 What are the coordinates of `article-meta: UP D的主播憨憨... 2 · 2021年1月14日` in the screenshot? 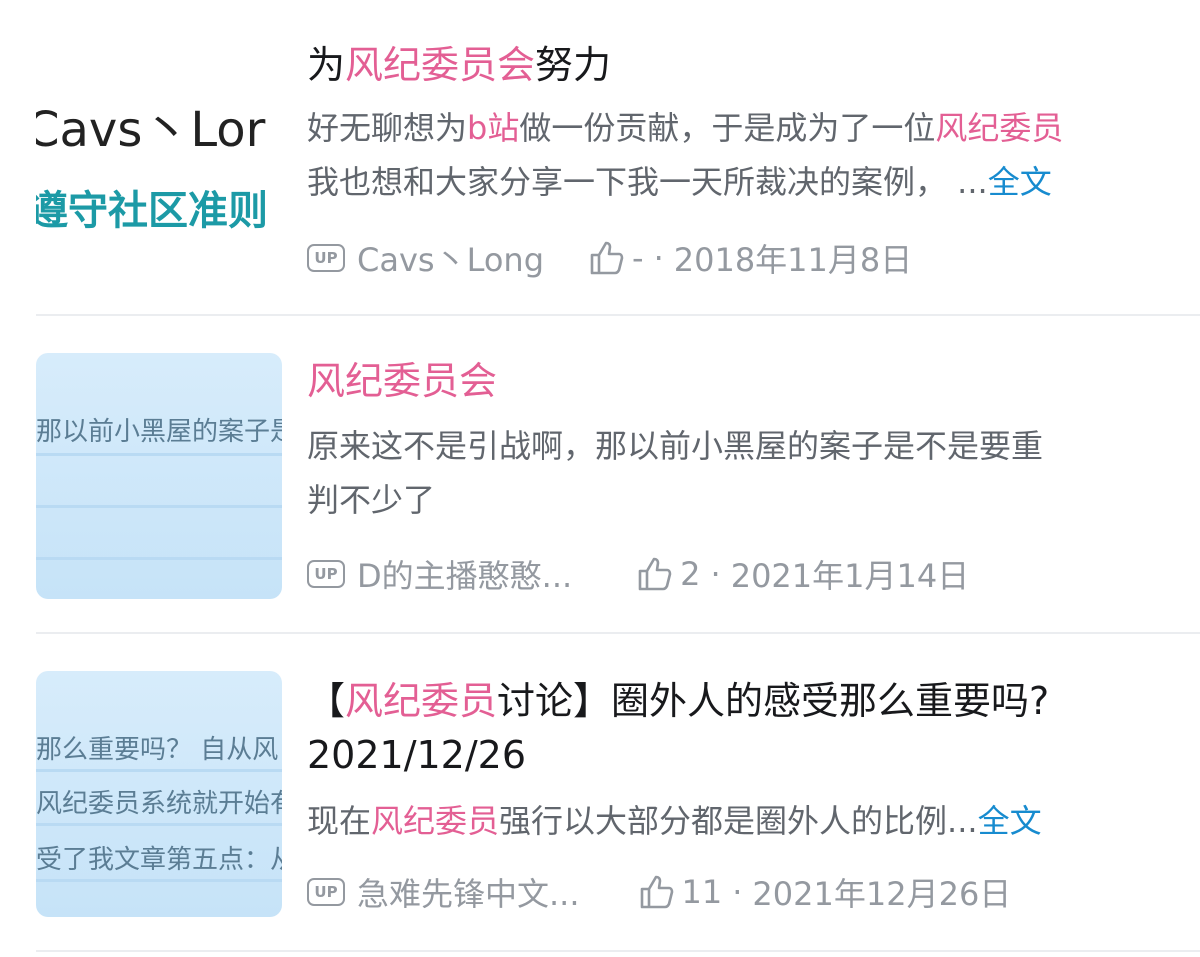 It's located at (638, 574).